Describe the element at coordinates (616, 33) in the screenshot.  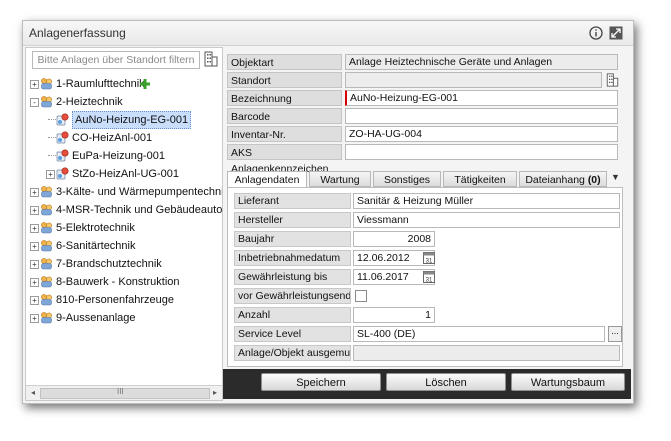
I see `resize-icon` at that location.